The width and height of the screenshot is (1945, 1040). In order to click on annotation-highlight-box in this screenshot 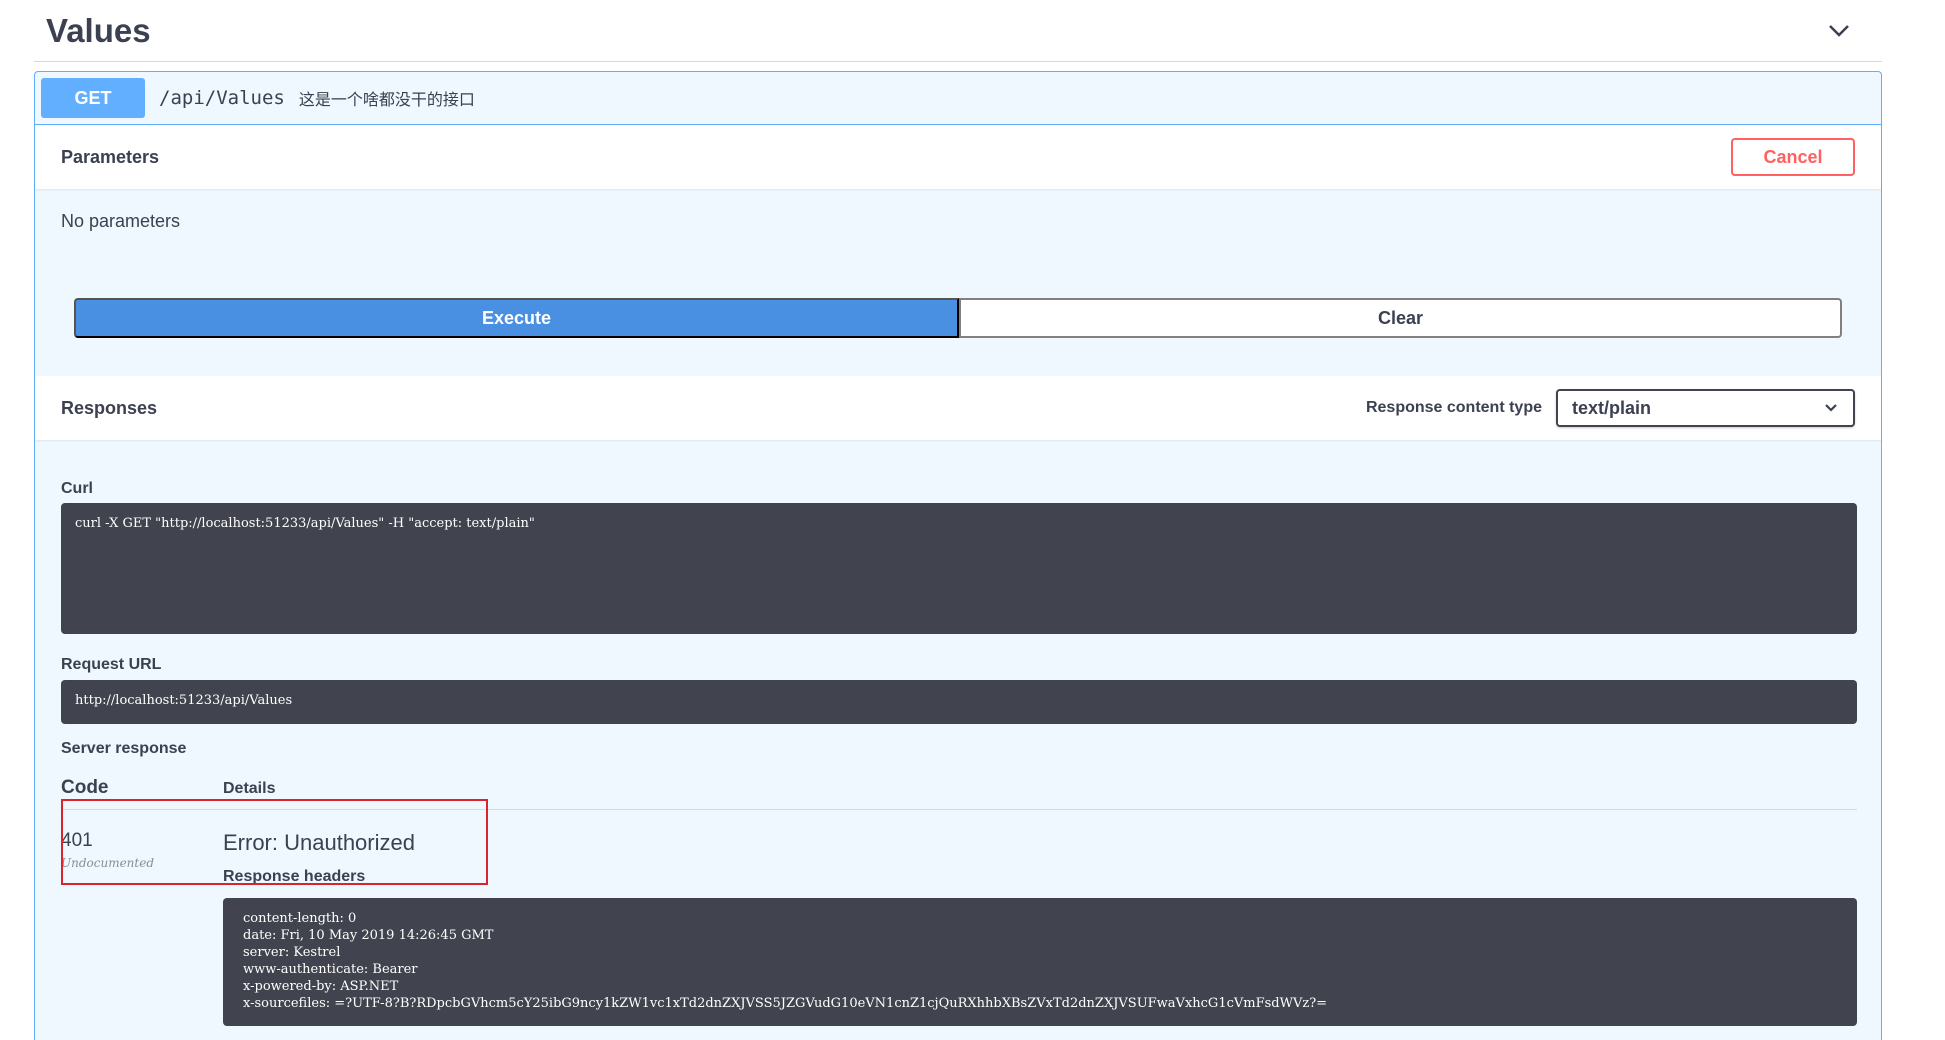, I will do `click(274, 842)`.